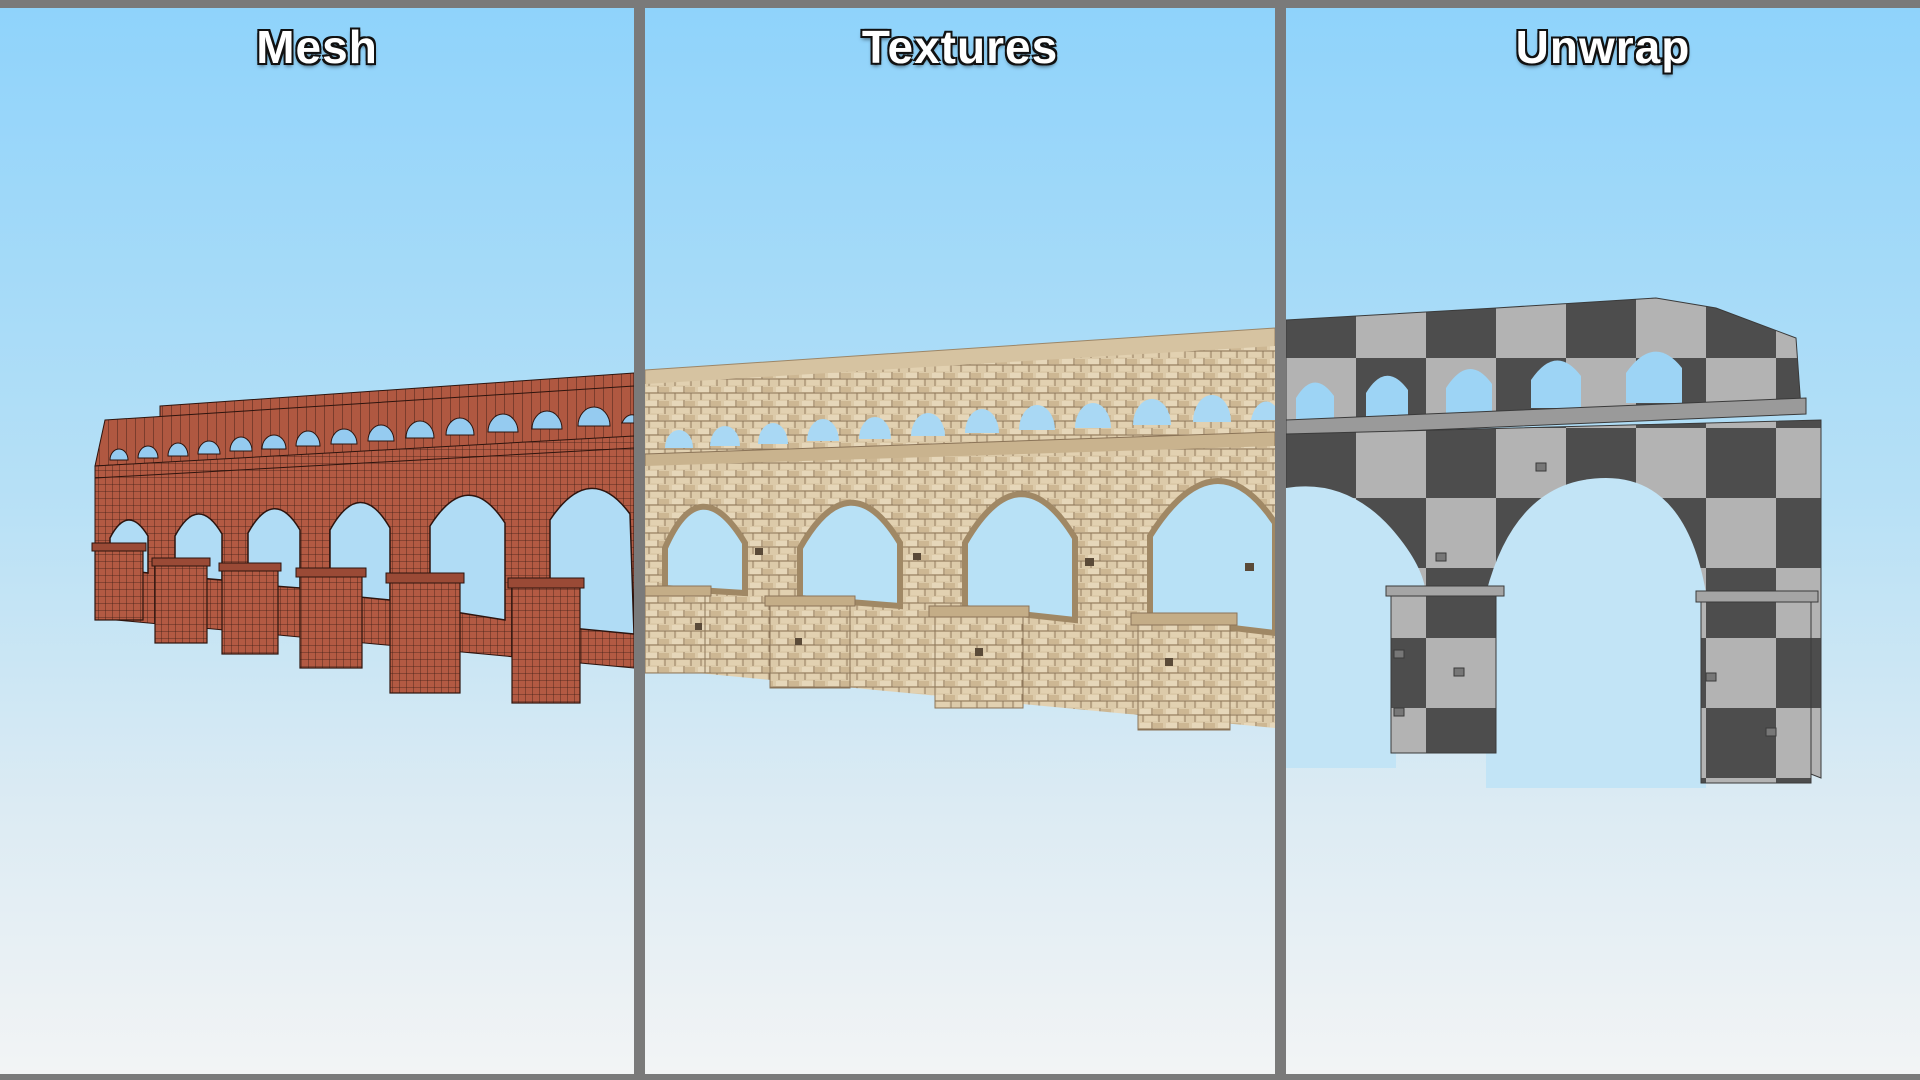 This screenshot has height=1080, width=1920. I want to click on mesh-aqueduct-render, so click(362, 538).